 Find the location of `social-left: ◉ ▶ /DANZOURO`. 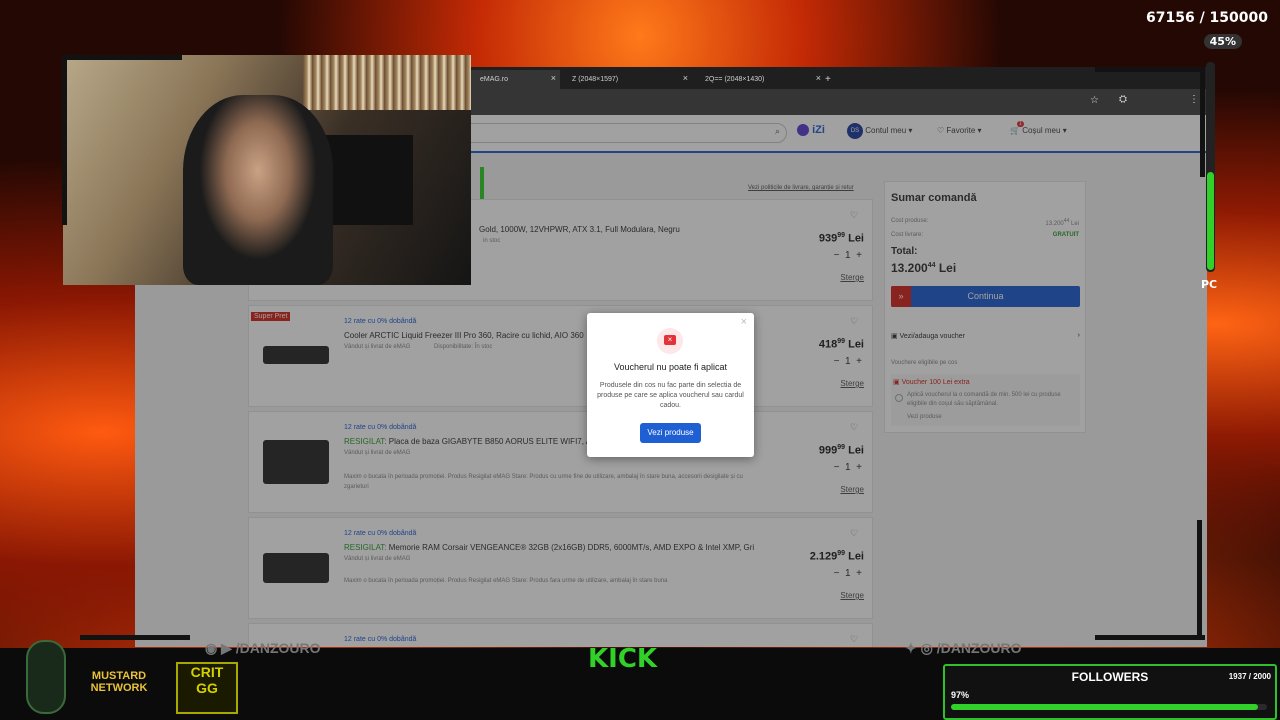

social-left: ◉ ▶ /DANZOURO is located at coordinates (263, 648).